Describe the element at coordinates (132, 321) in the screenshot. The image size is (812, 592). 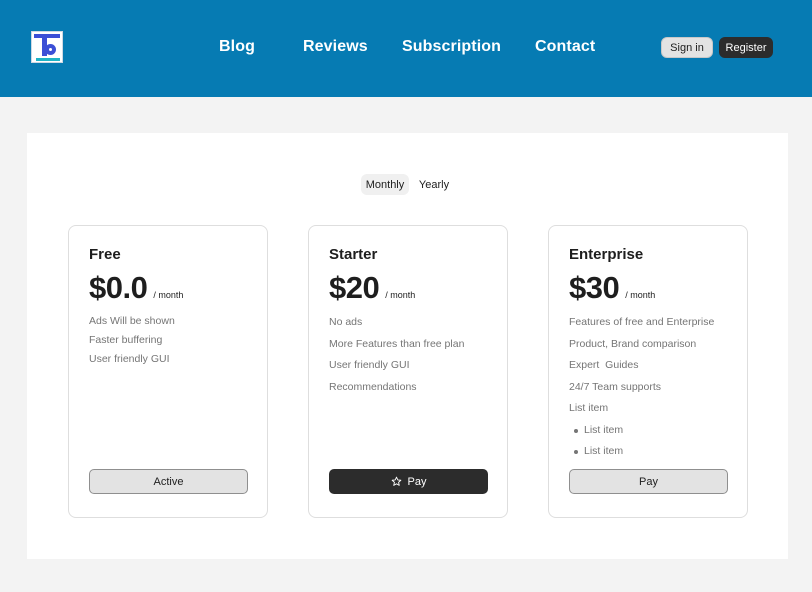
I see `feature-item: Ads Will be shown` at that location.